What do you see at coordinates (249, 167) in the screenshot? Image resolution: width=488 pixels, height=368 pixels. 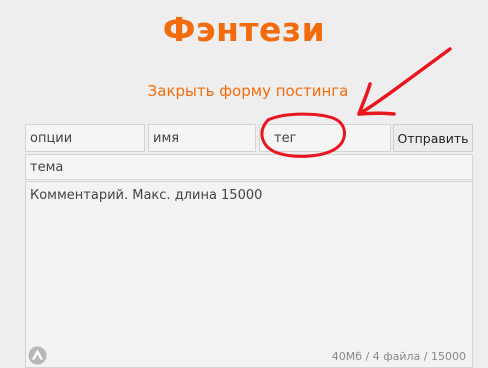 I see `subject-input` at bounding box center [249, 167].